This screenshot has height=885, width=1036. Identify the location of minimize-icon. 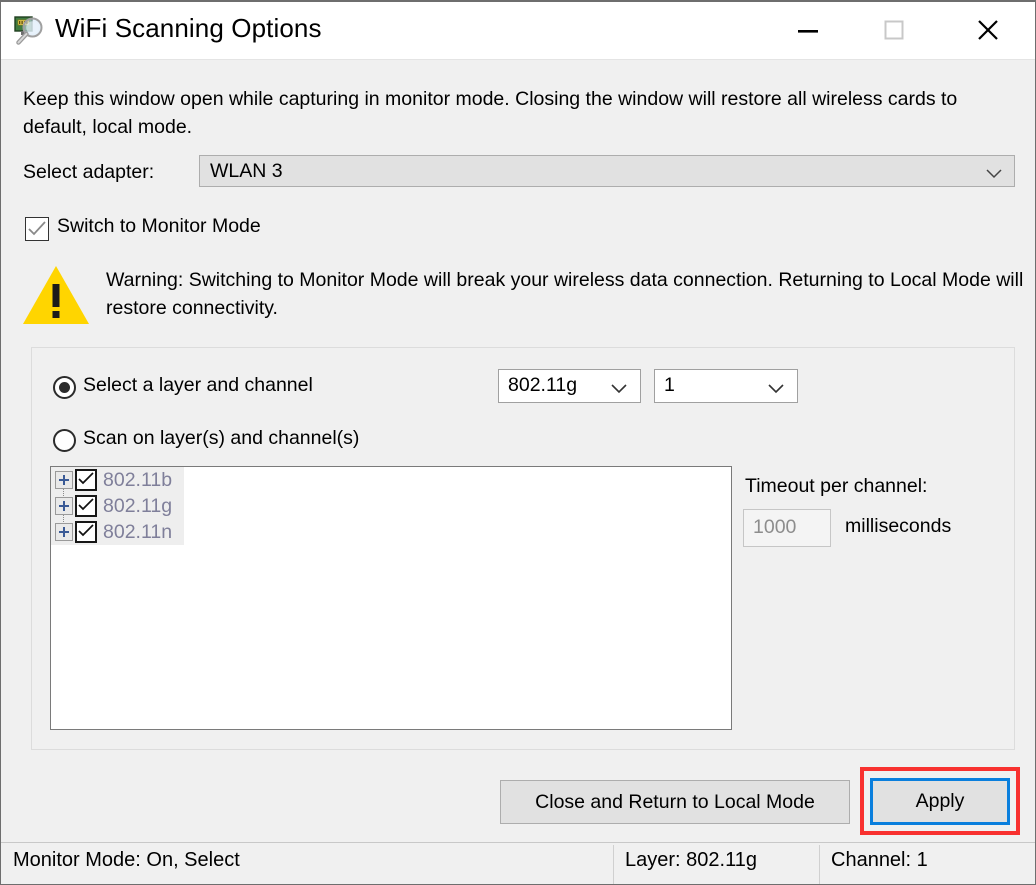
(808, 30).